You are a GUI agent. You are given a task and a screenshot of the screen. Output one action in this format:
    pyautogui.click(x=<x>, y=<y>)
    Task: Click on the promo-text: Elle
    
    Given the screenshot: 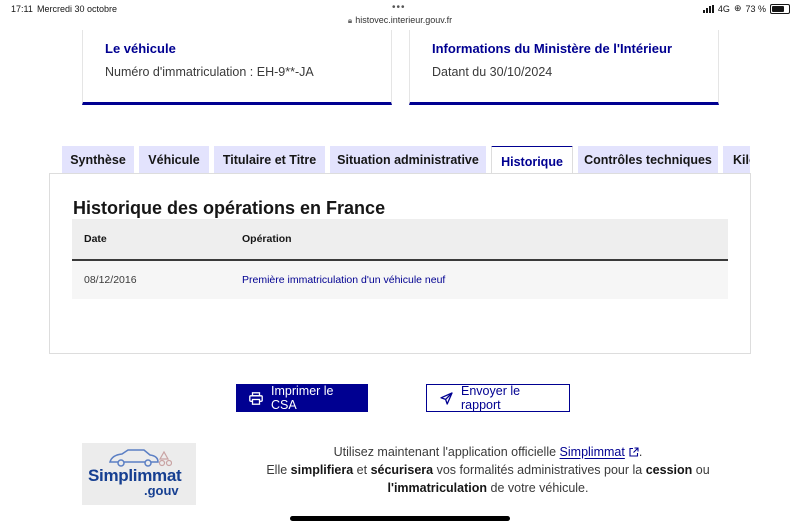 What is the action you would take?
    pyautogui.click(x=278, y=470)
    